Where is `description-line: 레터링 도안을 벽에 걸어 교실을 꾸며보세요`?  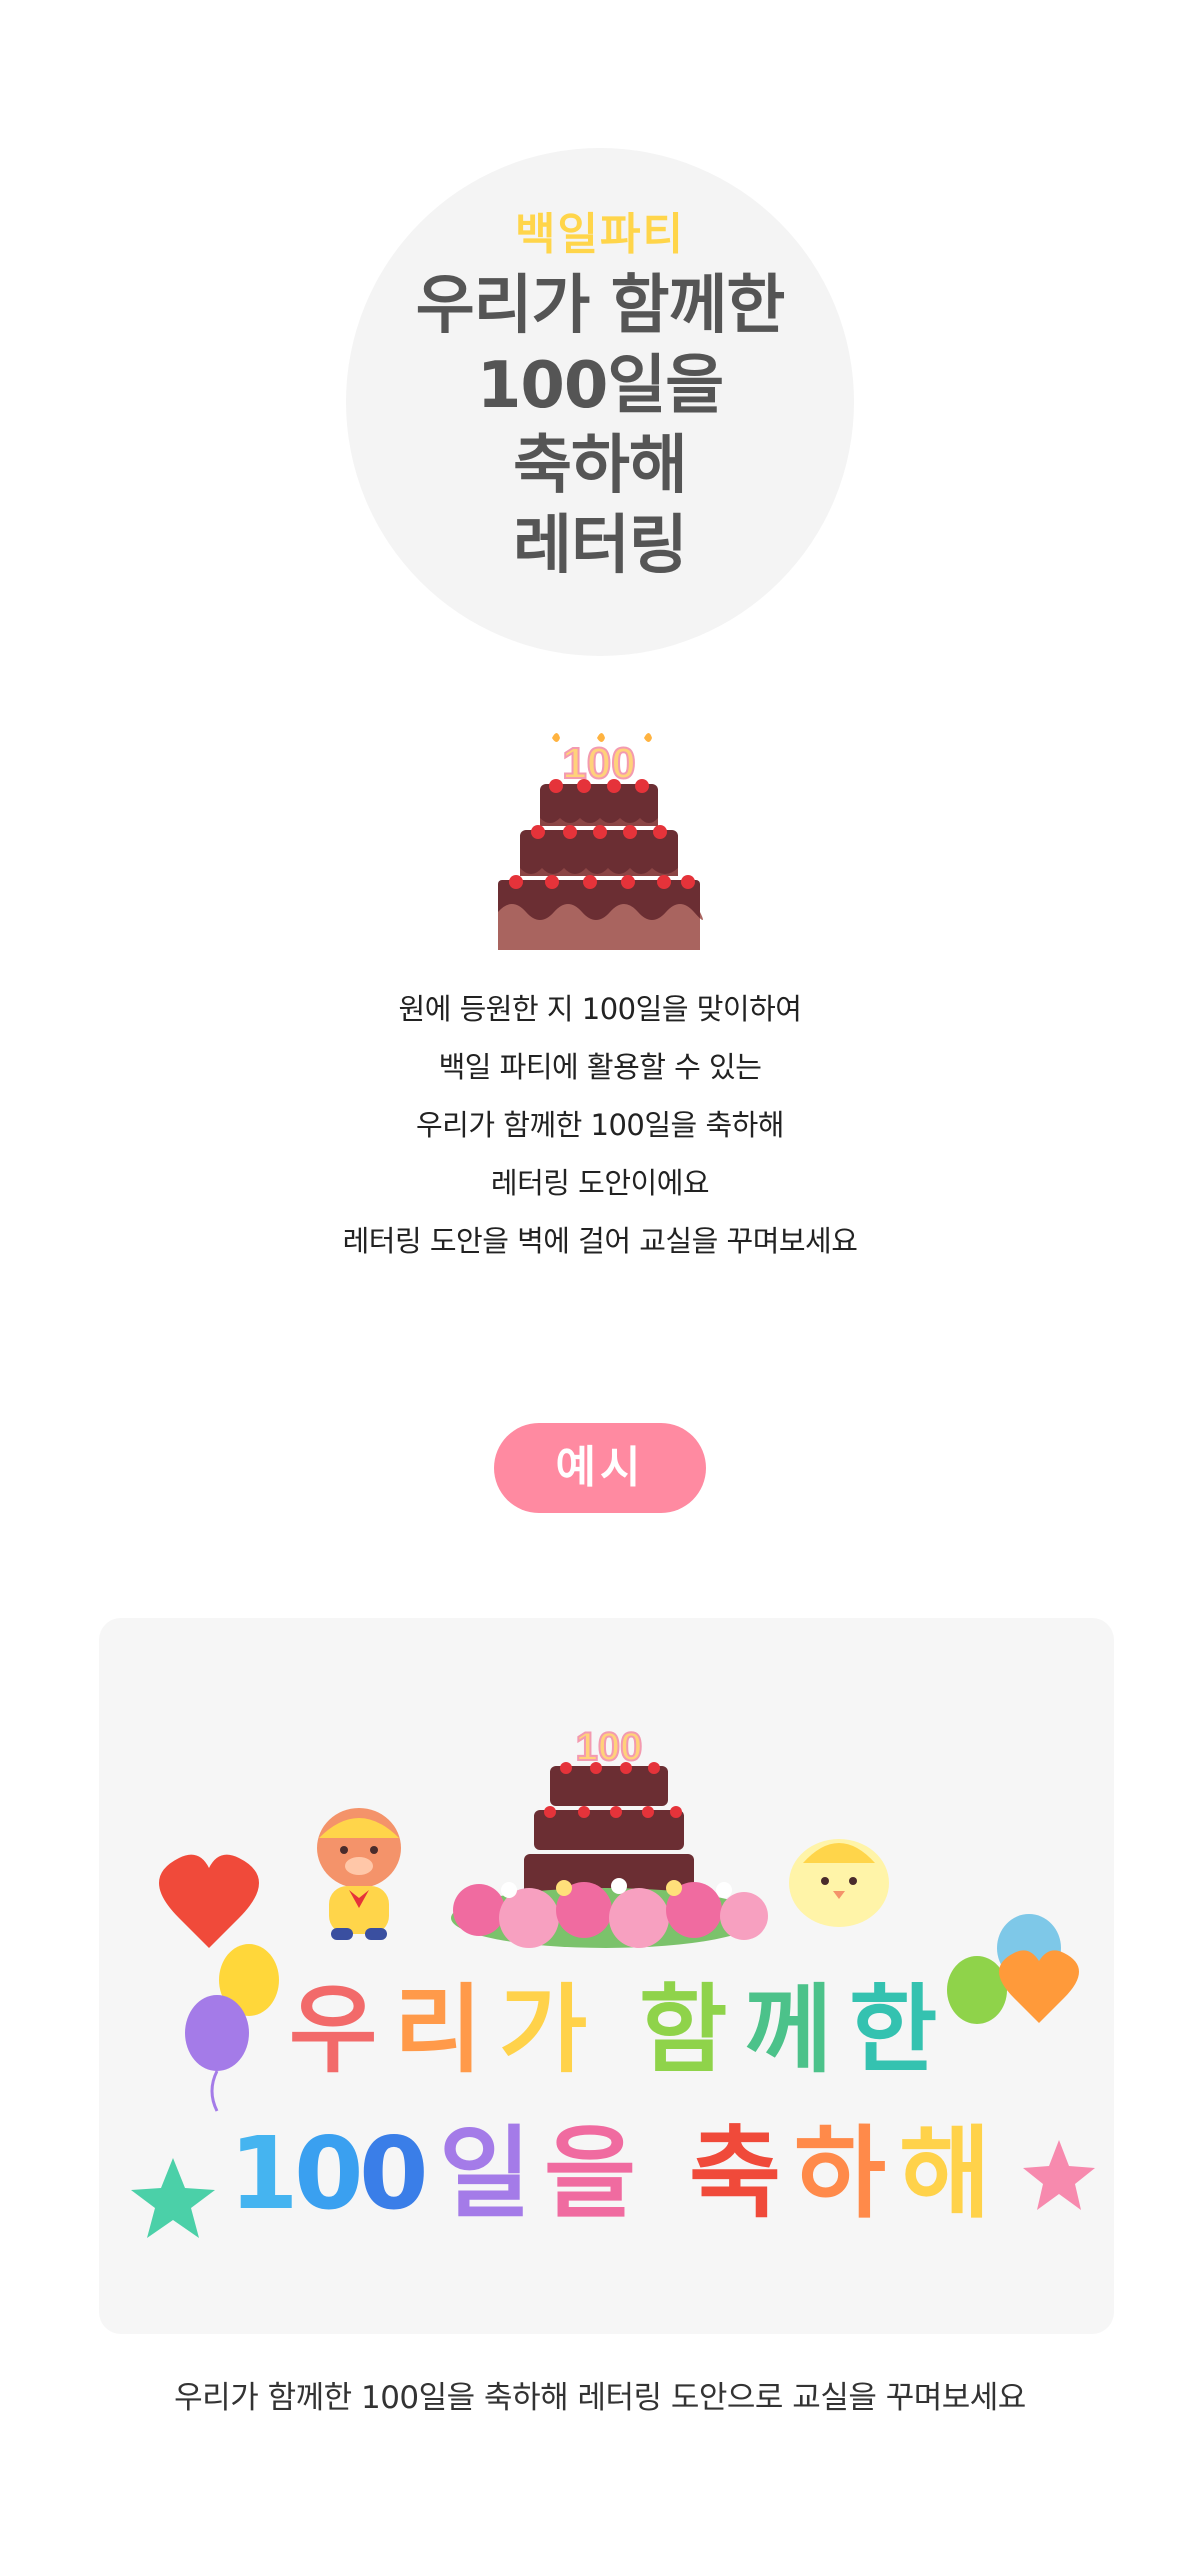 description-line: 레터링 도안을 벽에 걸어 교실을 꾸며보세요 is located at coordinates (600, 1241).